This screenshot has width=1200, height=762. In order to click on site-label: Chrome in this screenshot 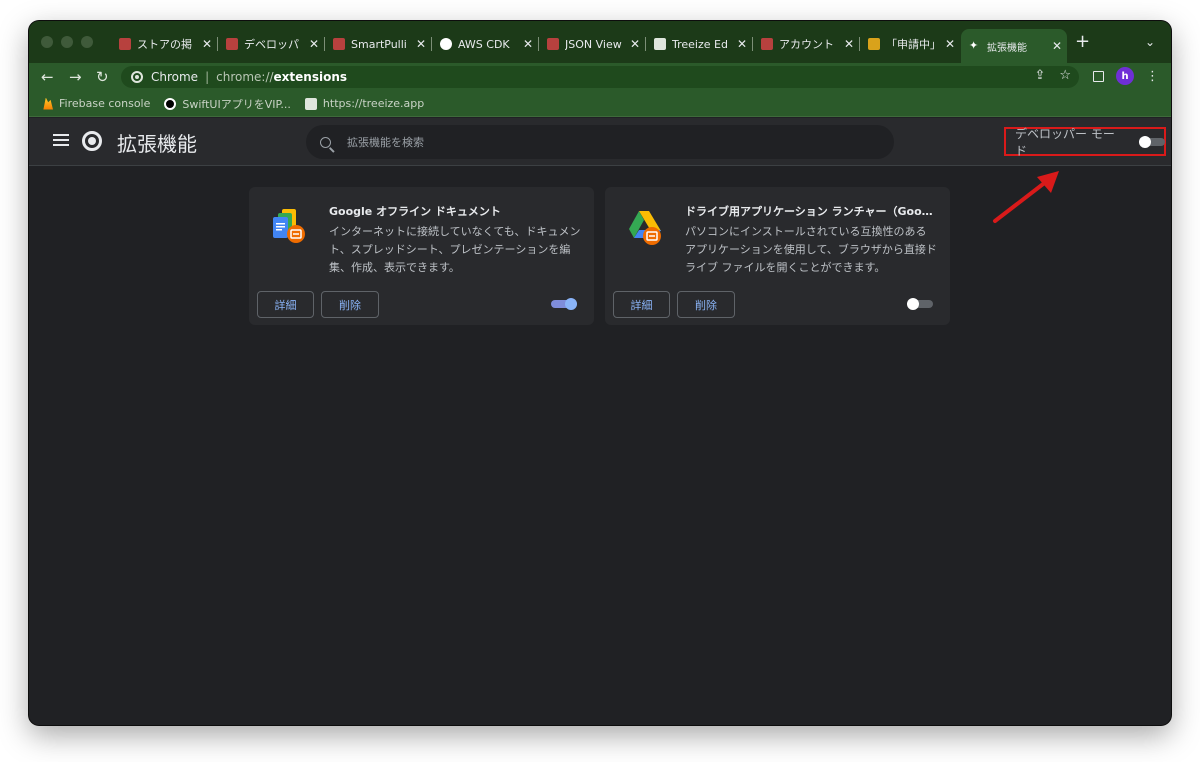, I will do `click(175, 77)`.